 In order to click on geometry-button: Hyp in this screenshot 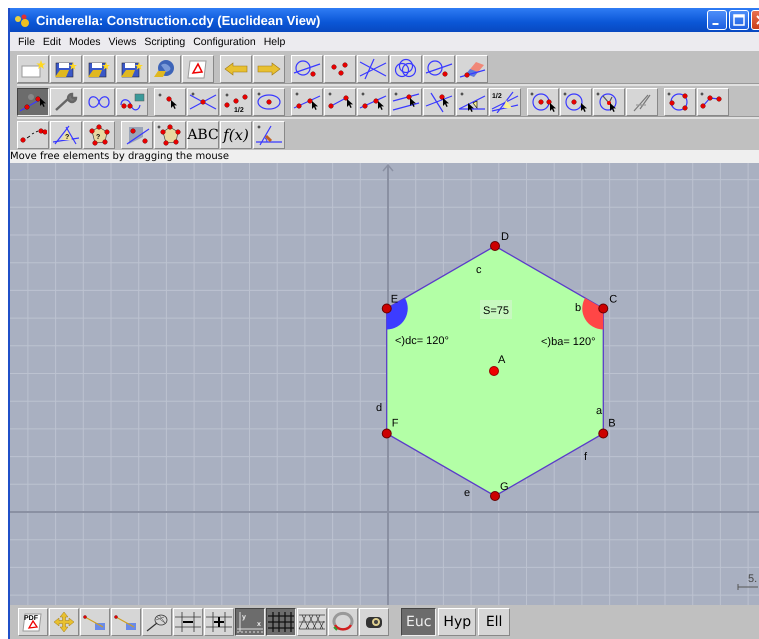, I will do `click(457, 622)`.